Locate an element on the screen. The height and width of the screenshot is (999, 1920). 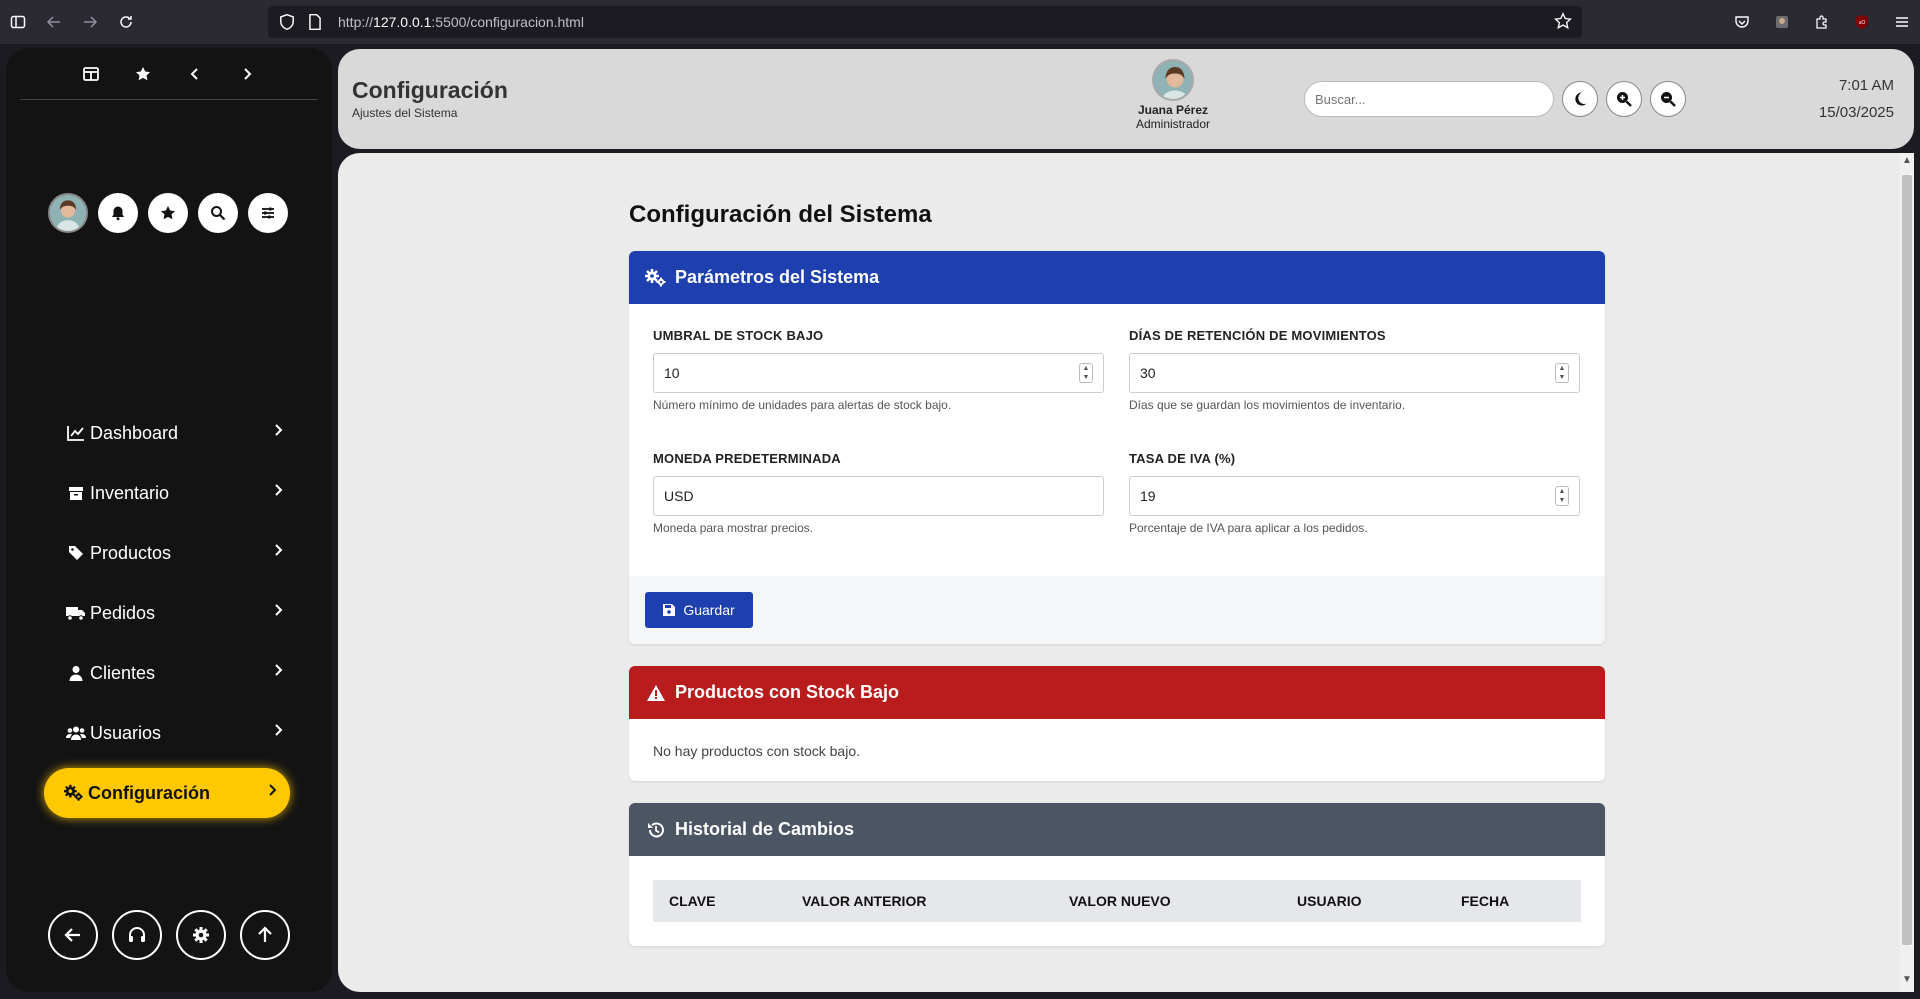
sidebar-item-label: Pedidos is located at coordinates (123, 612).